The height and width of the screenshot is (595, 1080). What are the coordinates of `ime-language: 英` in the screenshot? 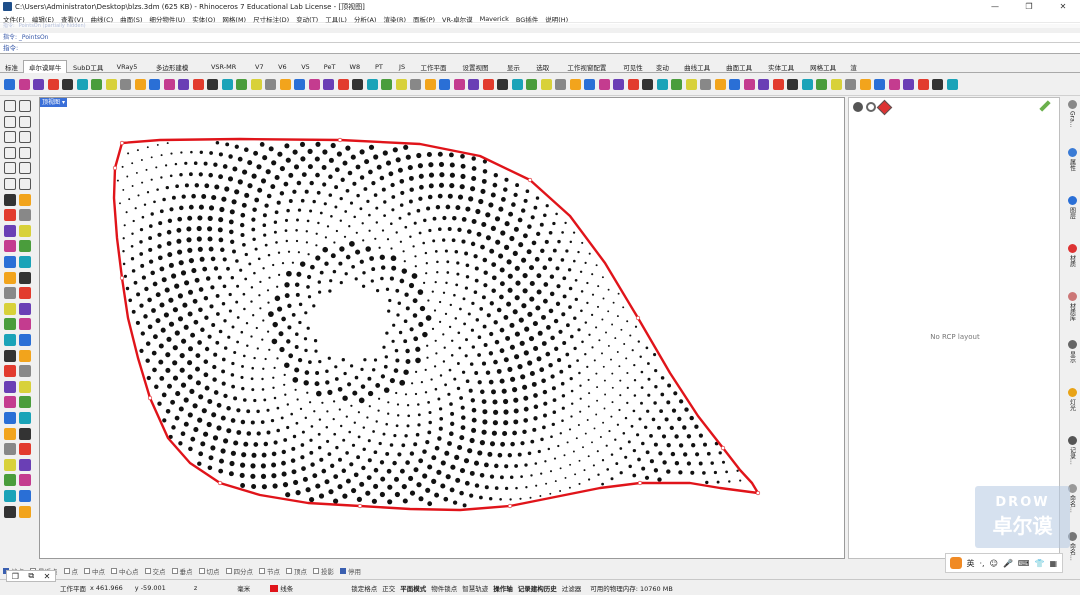 It's located at (971, 563).